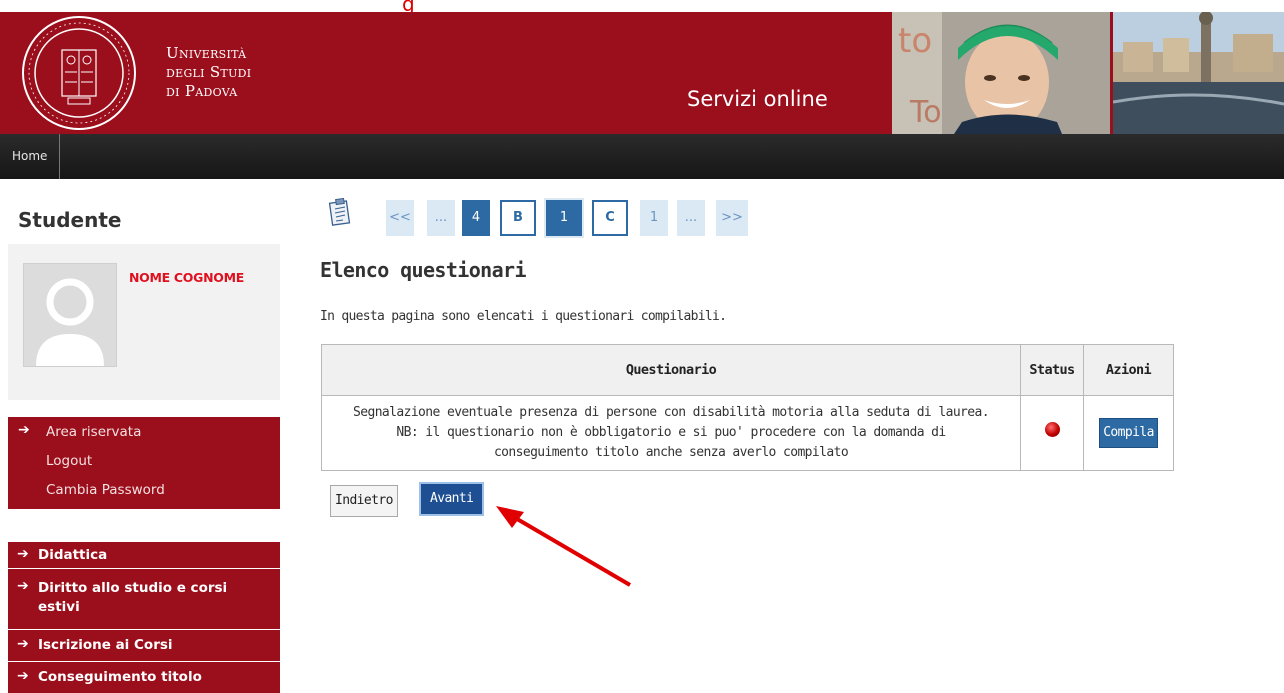  Describe the element at coordinates (518, 218) in the screenshot. I see `pager-step: B` at that location.